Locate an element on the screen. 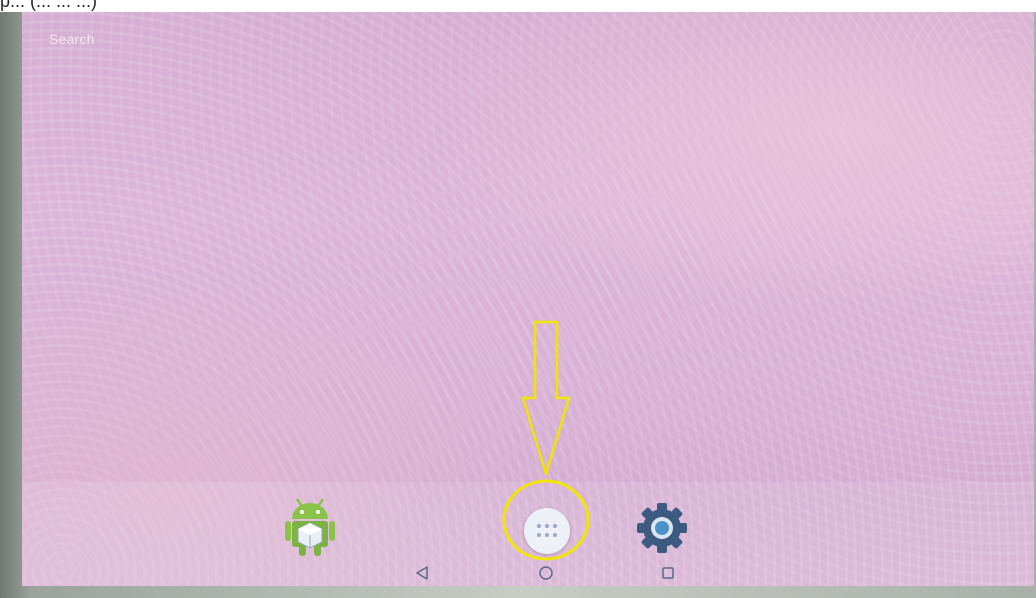 The width and height of the screenshot is (1036, 598). gear-icon is located at coordinates (662, 528).